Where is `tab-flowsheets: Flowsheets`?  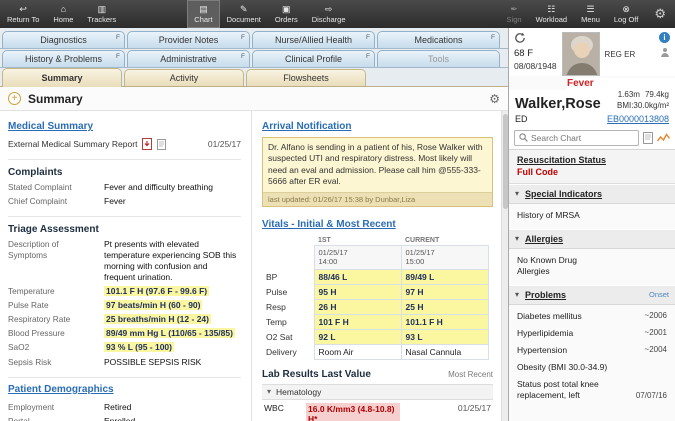
tab-flowsheets: Flowsheets is located at coordinates (306, 77).